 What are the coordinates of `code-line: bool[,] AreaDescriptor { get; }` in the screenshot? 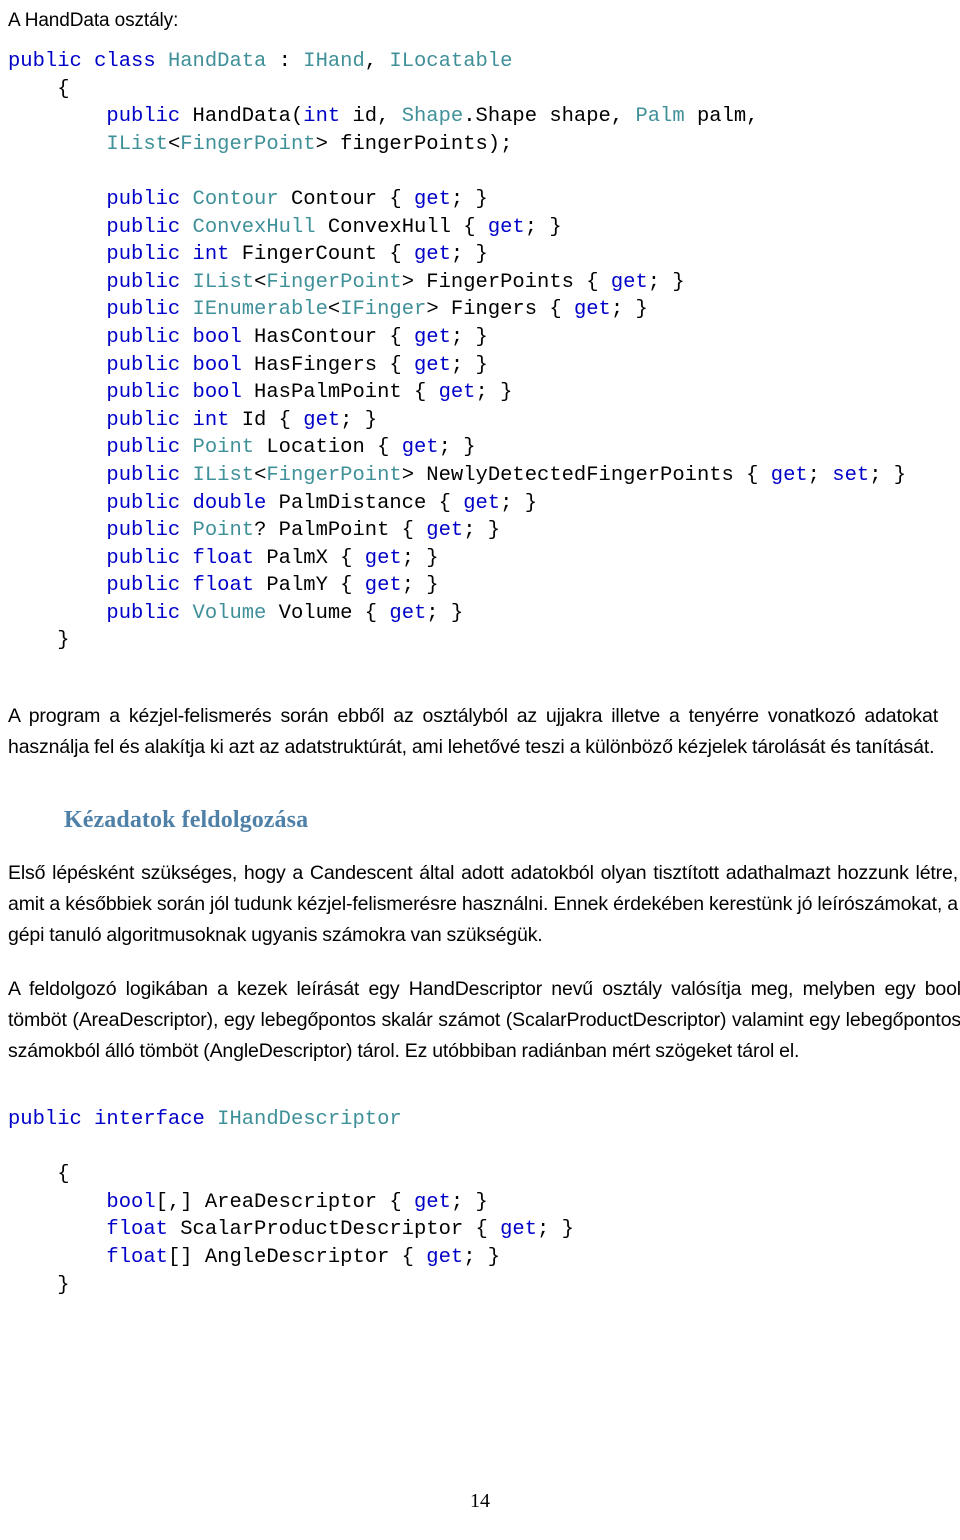 It's located at (291, 1203).